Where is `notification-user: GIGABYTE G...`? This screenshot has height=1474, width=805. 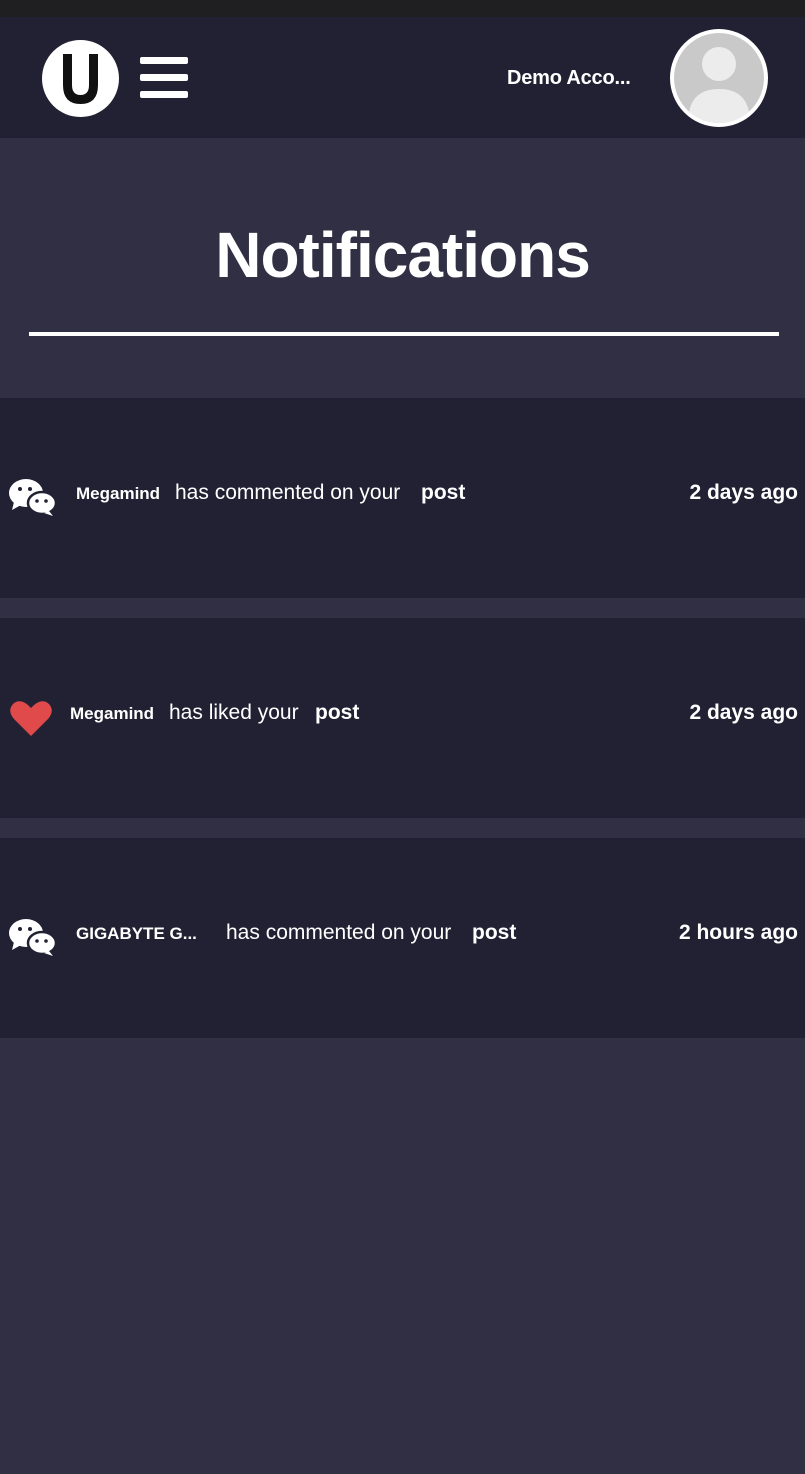
notification-user: GIGABYTE G... is located at coordinates (136, 934).